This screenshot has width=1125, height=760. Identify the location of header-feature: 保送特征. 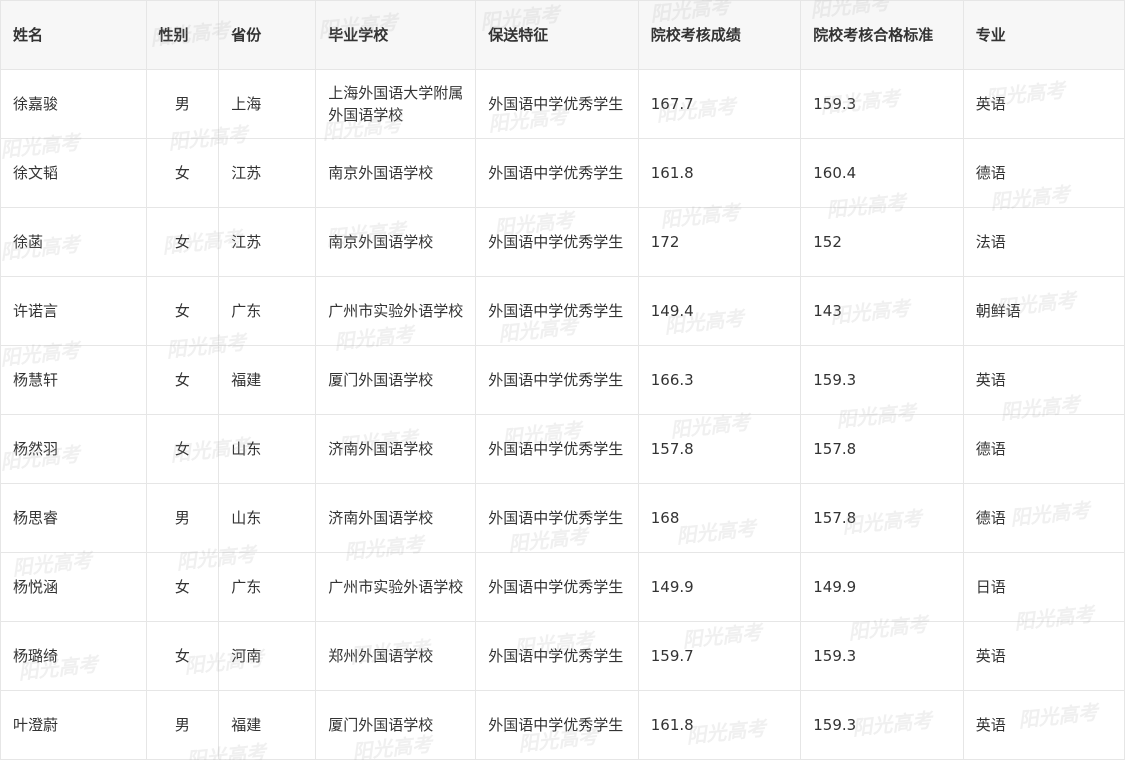
(557, 35).